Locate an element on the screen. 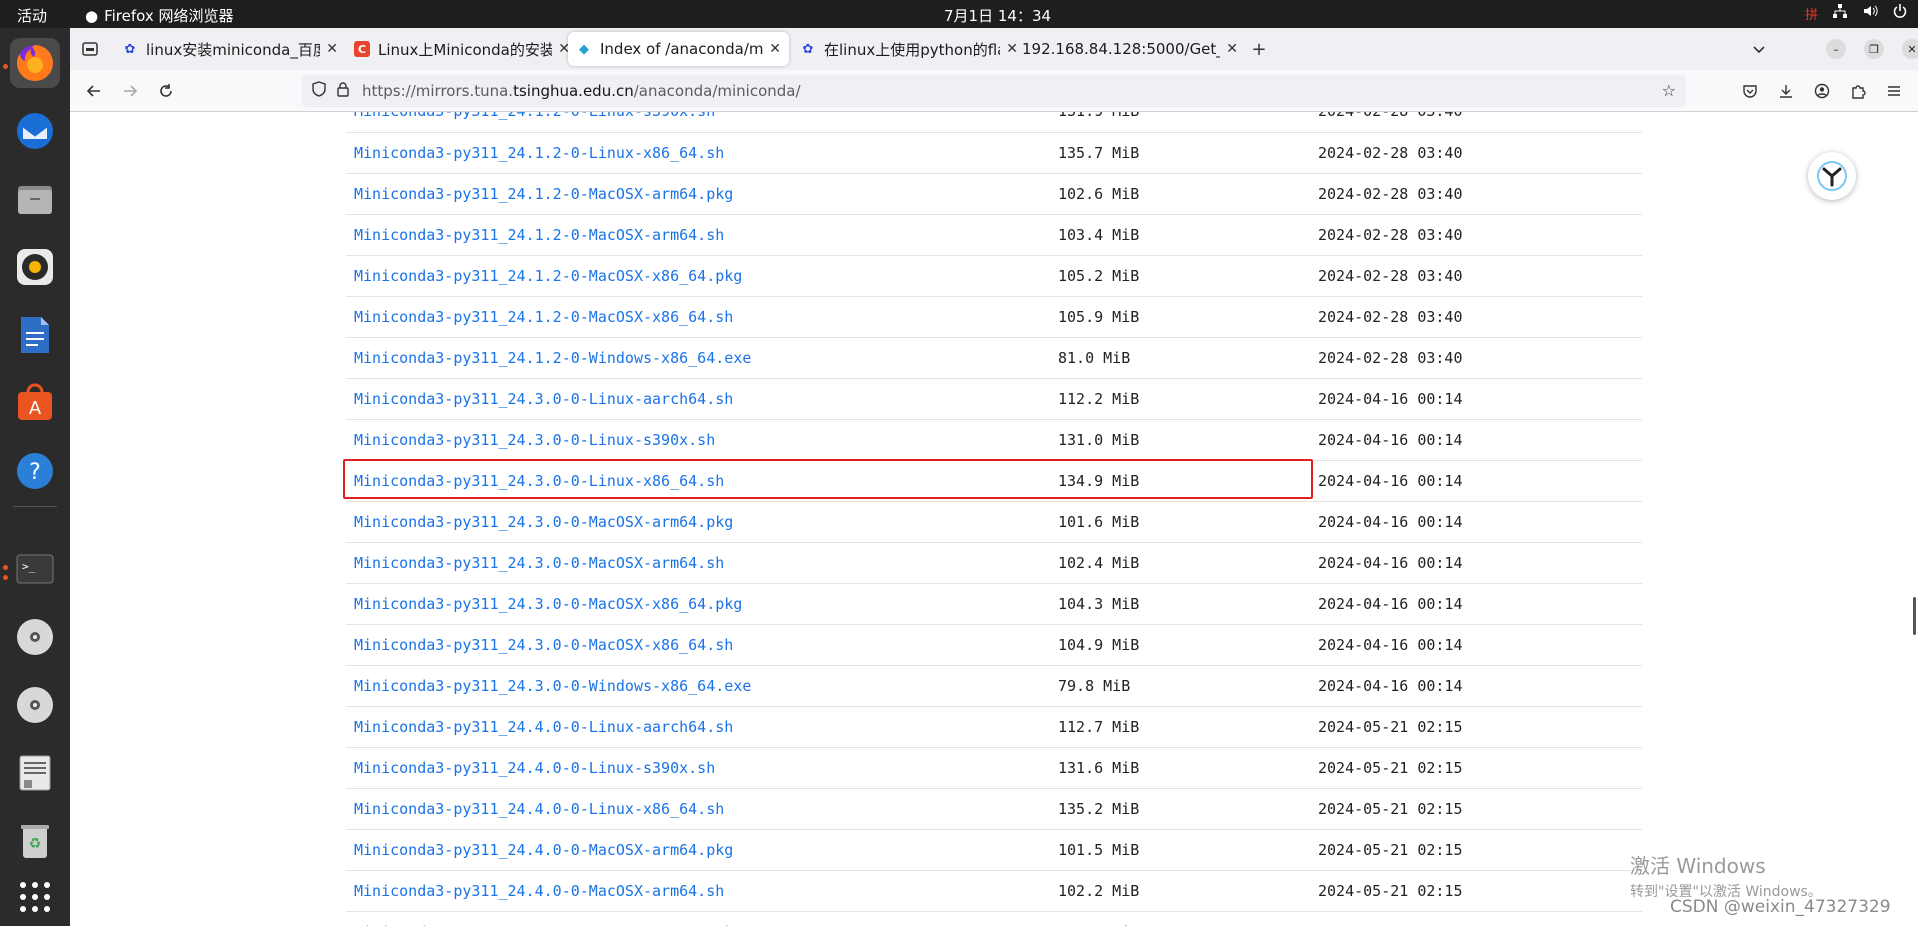  firefox-icon is located at coordinates (35, 63).